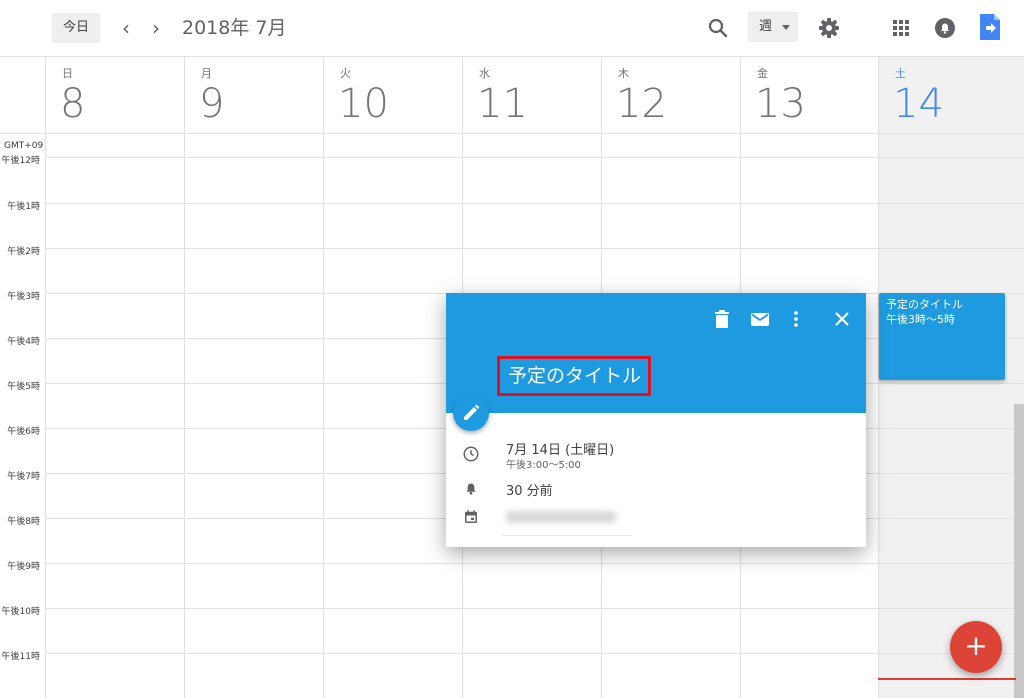 Image resolution: width=1024 pixels, height=698 pixels. What do you see at coordinates (76, 28) in the screenshot?
I see `today-button: 今日` at bounding box center [76, 28].